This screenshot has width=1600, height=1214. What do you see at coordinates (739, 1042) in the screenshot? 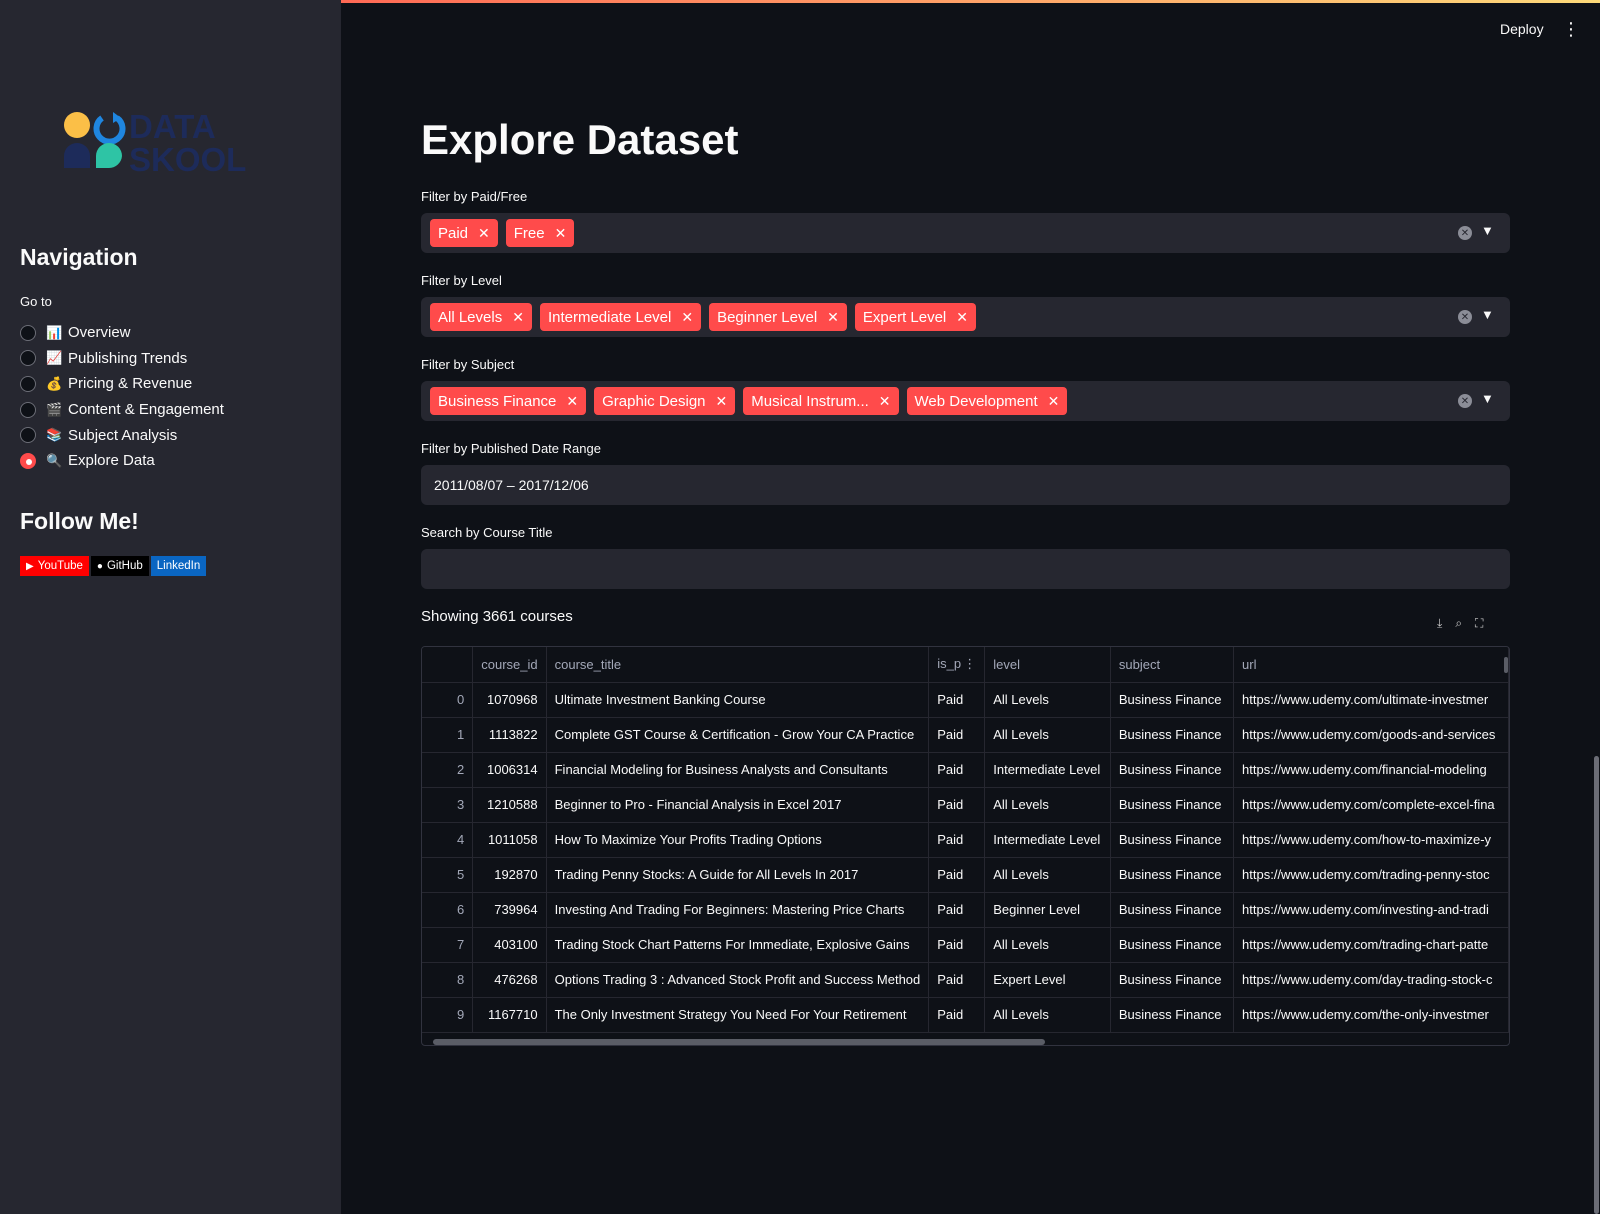
I see `horizontal-scrollbar` at bounding box center [739, 1042].